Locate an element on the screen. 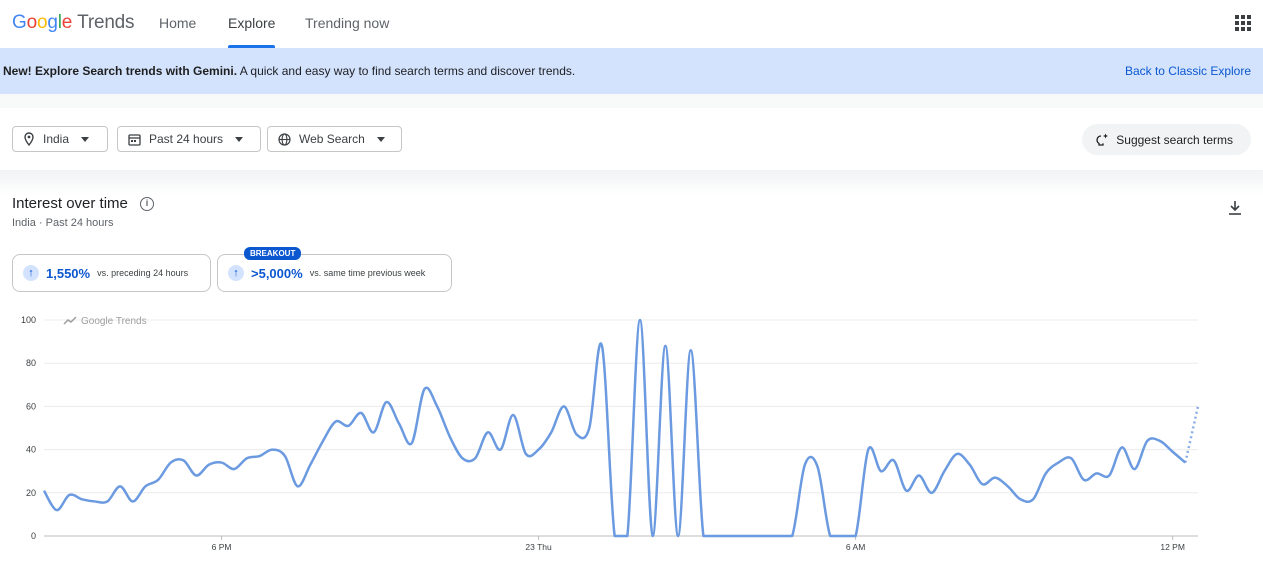 The width and height of the screenshot is (1263, 570). nav-trending-now: Trending now is located at coordinates (347, 24).